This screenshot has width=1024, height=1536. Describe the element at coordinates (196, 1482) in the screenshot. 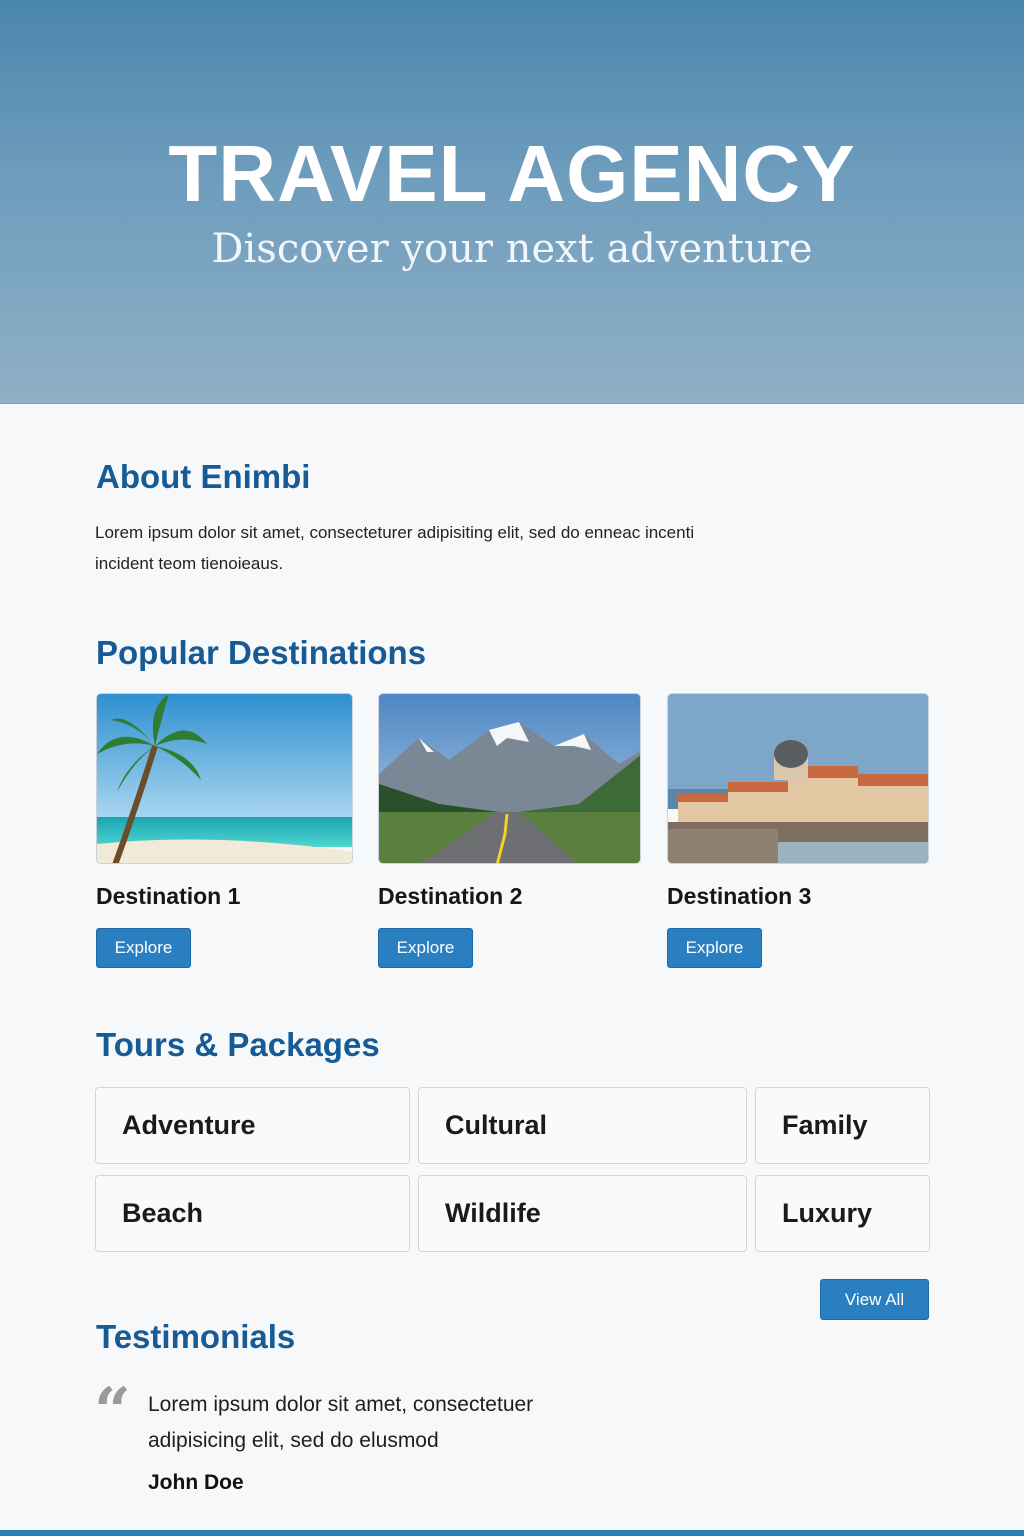

I see `testimonial-author: John Doe` at that location.